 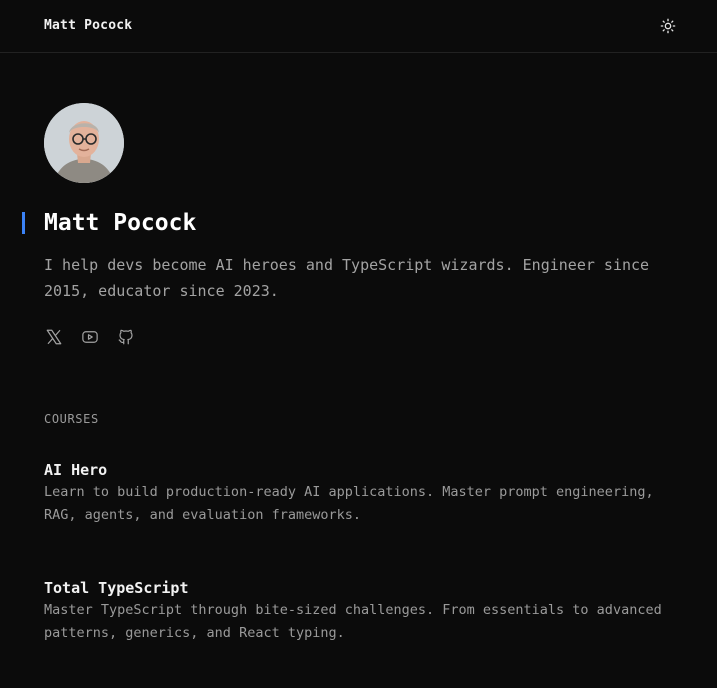 I want to click on github-icon, so click(x=125, y=337).